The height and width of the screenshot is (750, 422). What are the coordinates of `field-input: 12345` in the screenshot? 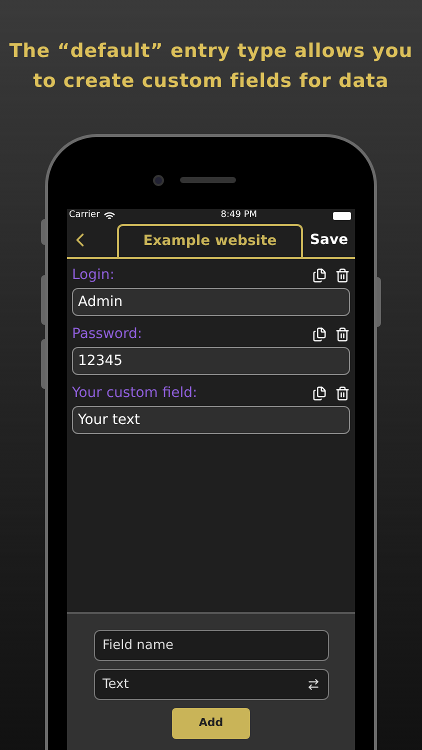 It's located at (211, 361).